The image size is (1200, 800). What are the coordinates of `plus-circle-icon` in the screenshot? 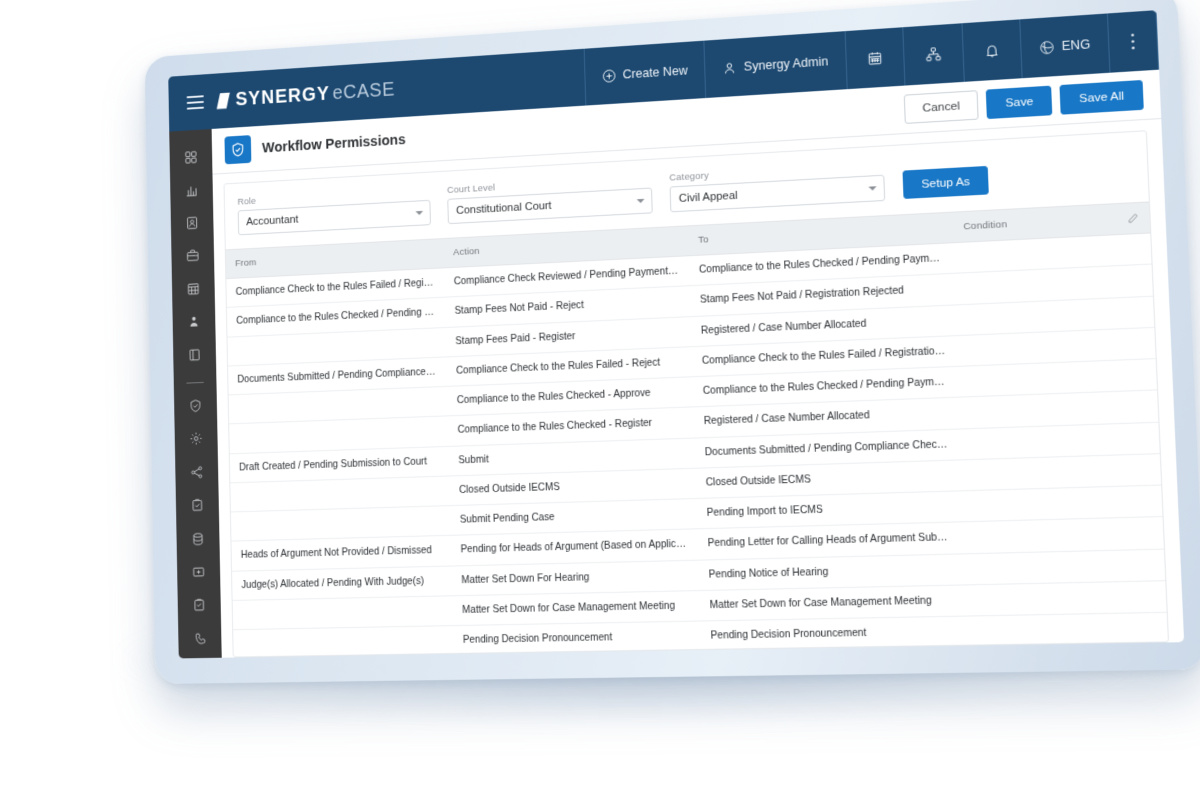 It's located at (608, 76).